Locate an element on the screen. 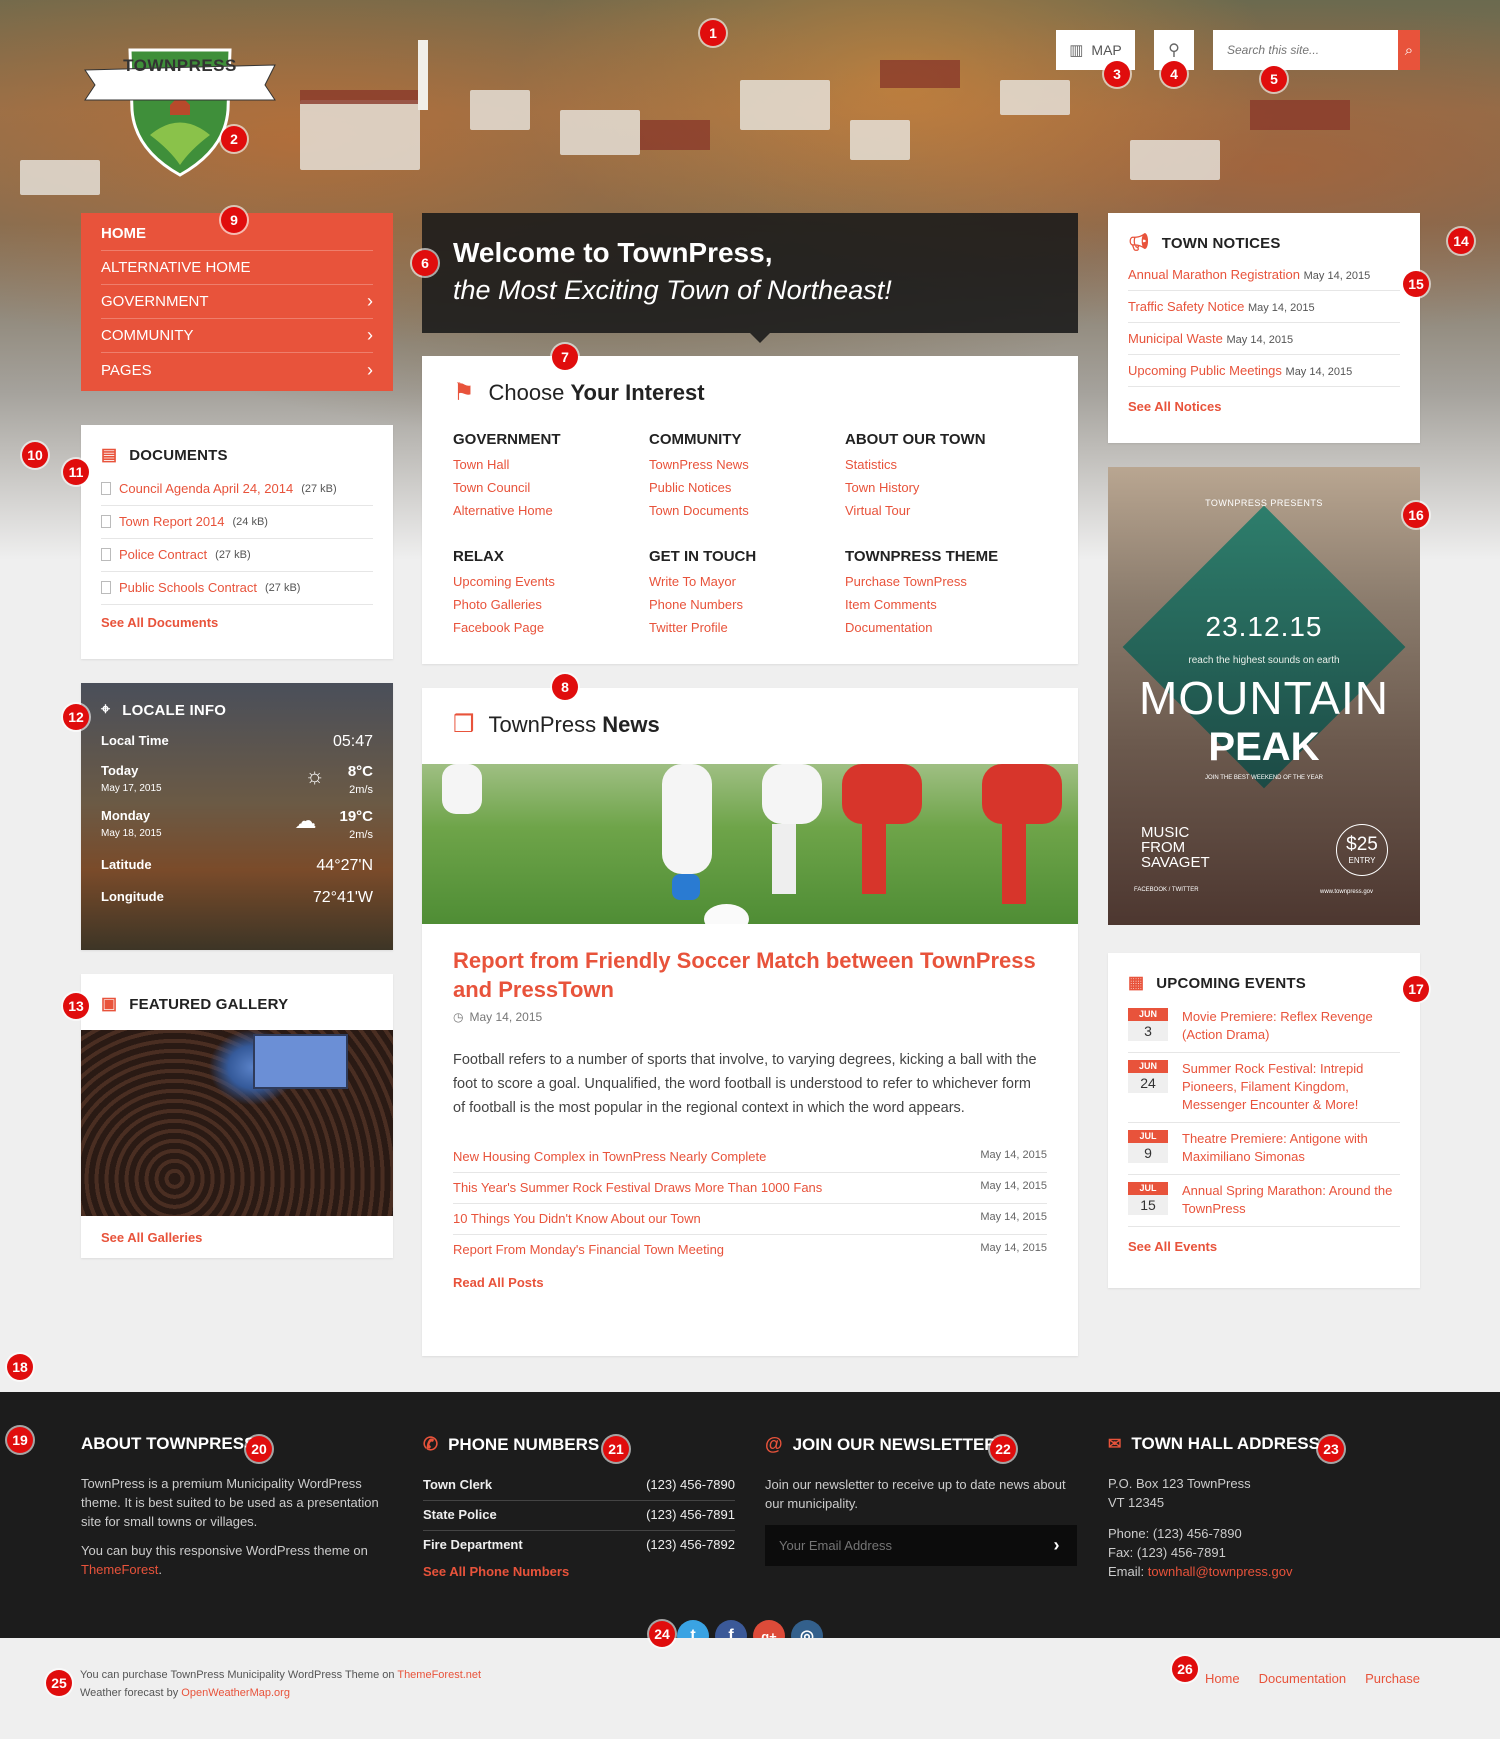  read-all-posts-link: Read All Posts is located at coordinates (750, 1282).